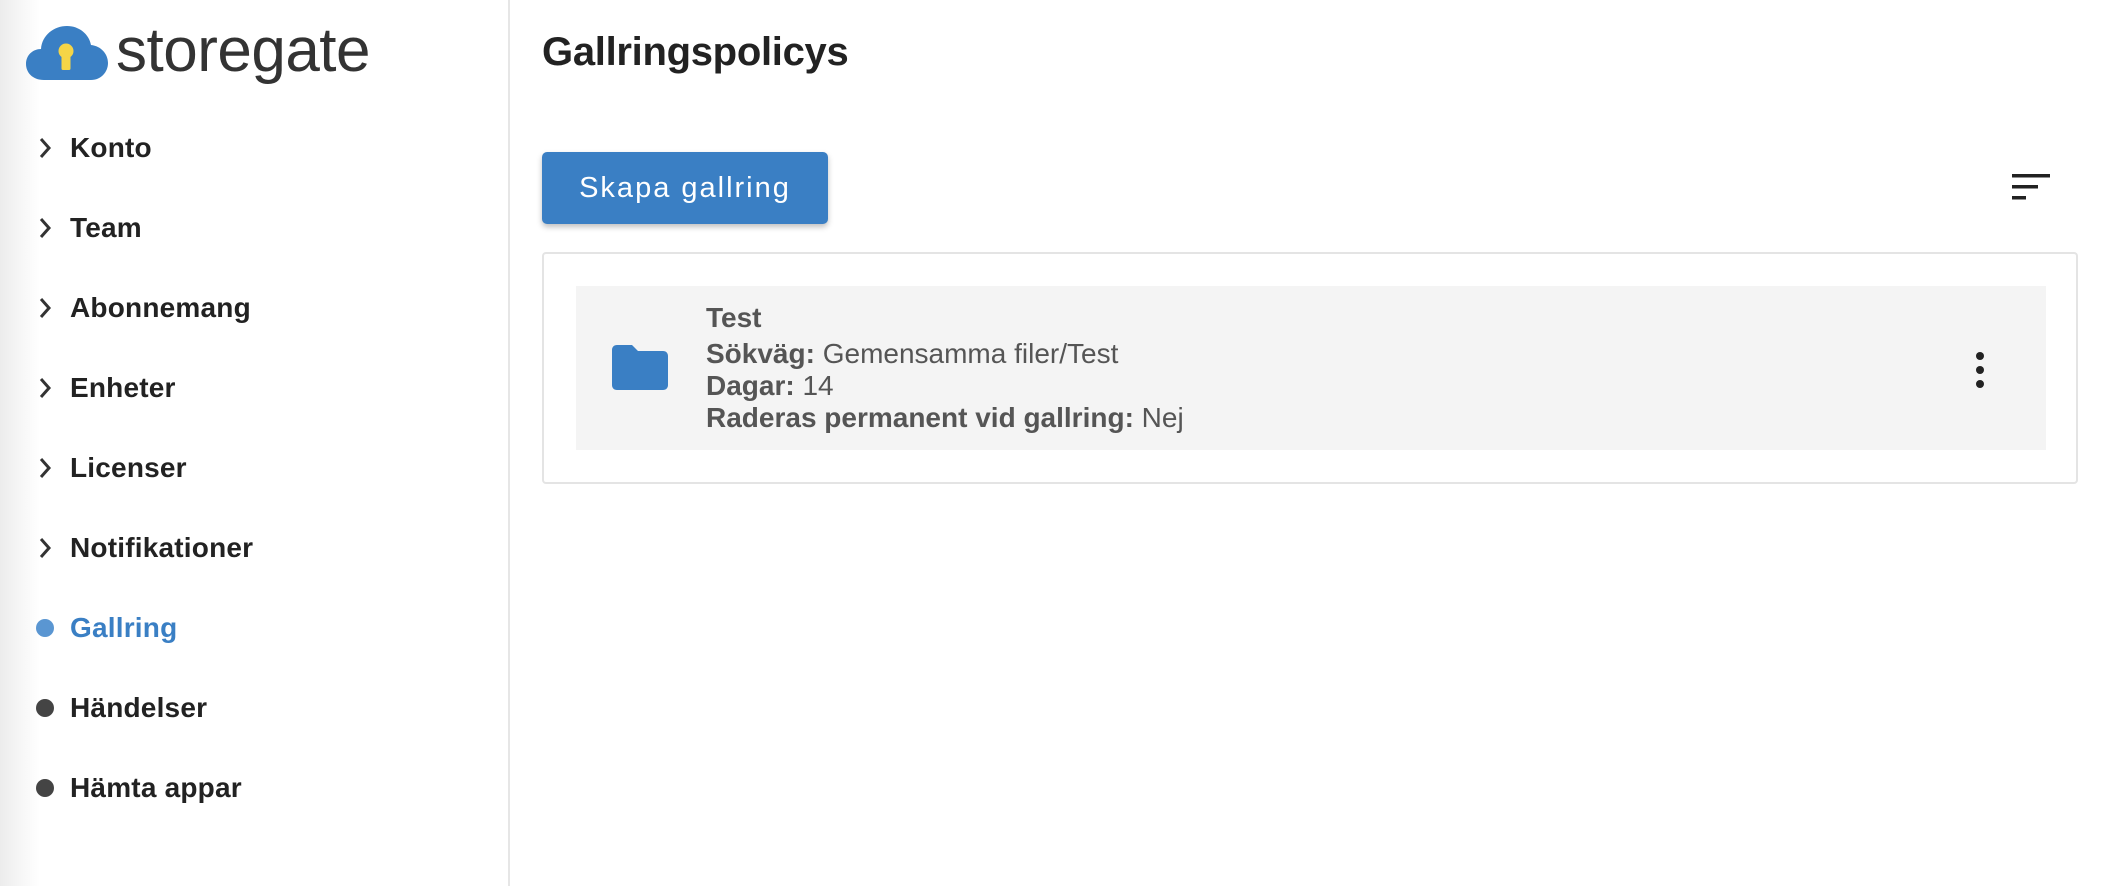 This screenshot has width=2104, height=886. Describe the element at coordinates (254, 628) in the screenshot. I see `sidebar-item-gallring: Gallring` at that location.